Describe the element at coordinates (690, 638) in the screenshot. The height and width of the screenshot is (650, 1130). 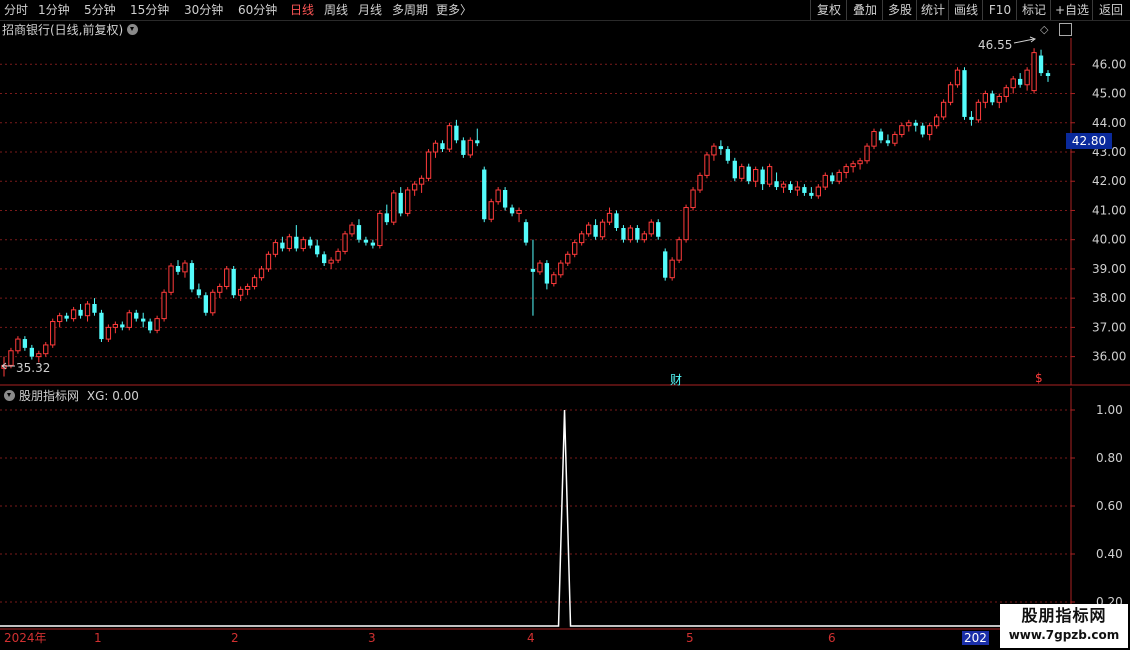
I see `date-axis-label: 5` at that location.